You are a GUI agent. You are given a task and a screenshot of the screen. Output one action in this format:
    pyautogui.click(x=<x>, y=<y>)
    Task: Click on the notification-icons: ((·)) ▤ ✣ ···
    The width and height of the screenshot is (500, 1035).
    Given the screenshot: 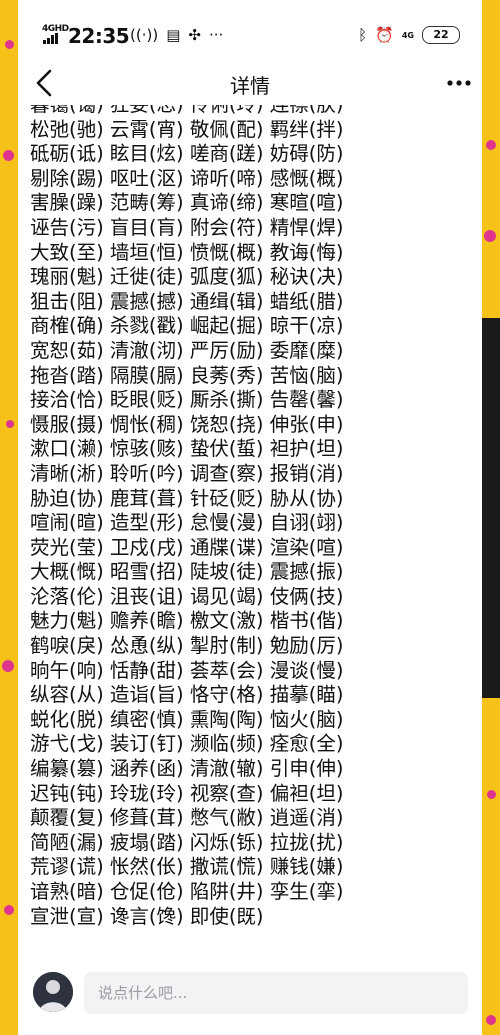 What is the action you would take?
    pyautogui.click(x=176, y=35)
    